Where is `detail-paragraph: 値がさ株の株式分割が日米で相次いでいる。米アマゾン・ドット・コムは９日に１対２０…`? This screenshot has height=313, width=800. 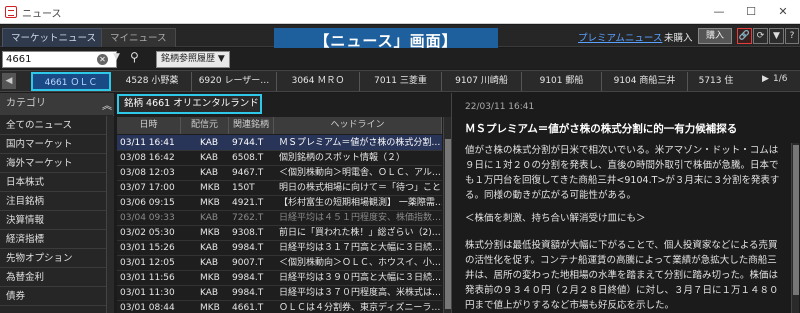
detail-paragraph: 値がさ株の株式分割が日米で相次いでいる。米アマゾン・ドット・コムは９日に１対２０… is located at coordinates (622, 173).